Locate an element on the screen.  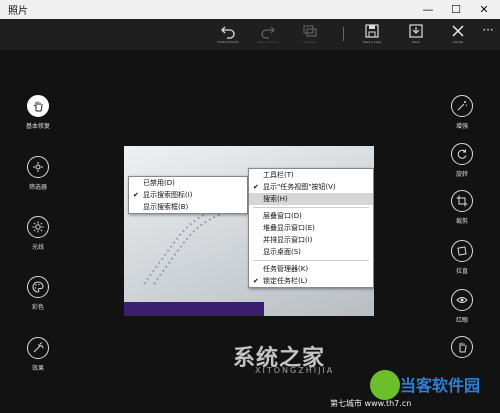
save-button: Save is located at coordinates (416, 36).